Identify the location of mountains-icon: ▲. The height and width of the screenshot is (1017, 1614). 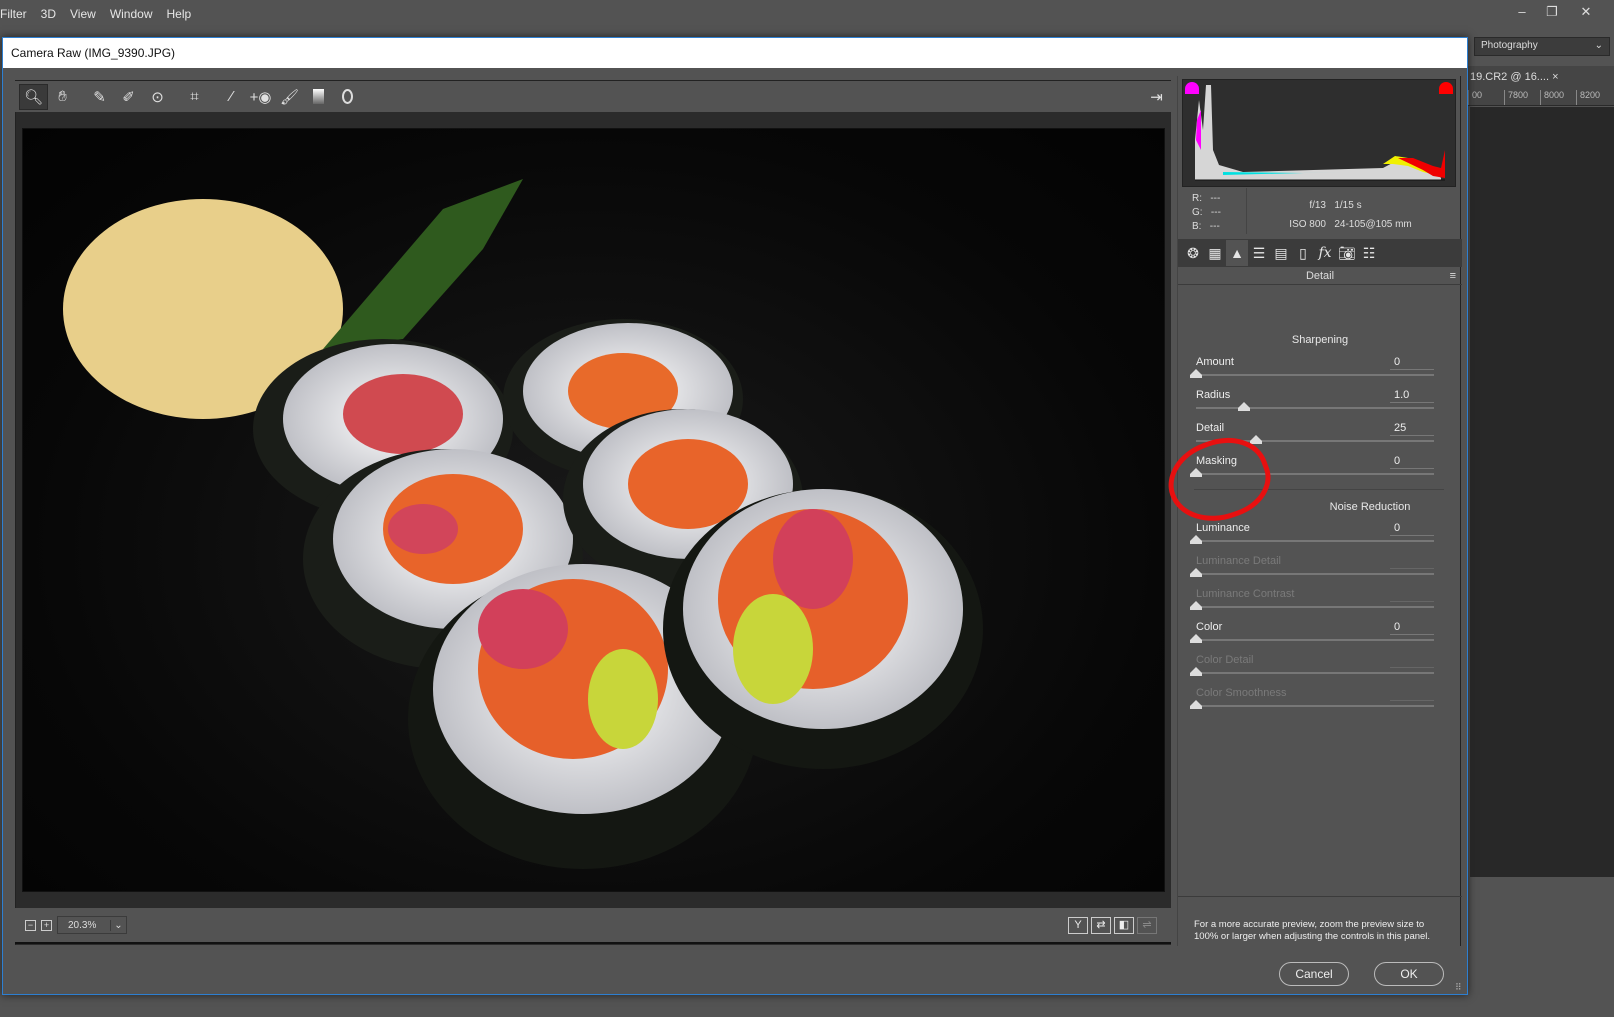
(1237, 253).